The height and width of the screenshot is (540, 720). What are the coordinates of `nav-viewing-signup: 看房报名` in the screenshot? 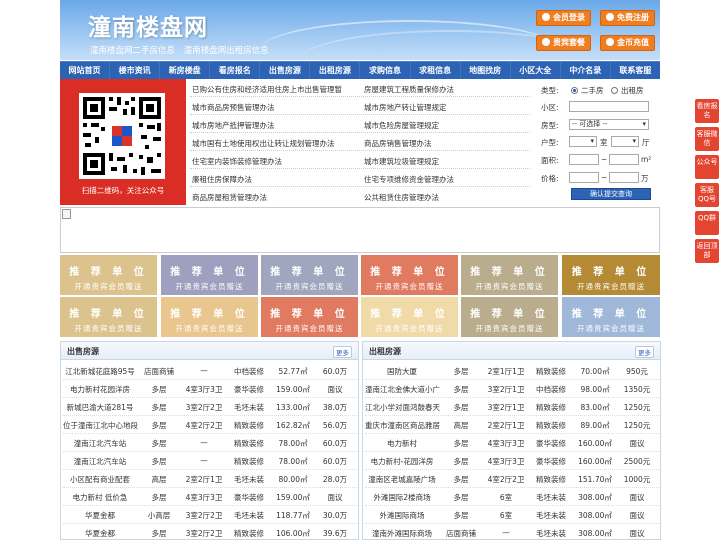 It's located at (235, 70).